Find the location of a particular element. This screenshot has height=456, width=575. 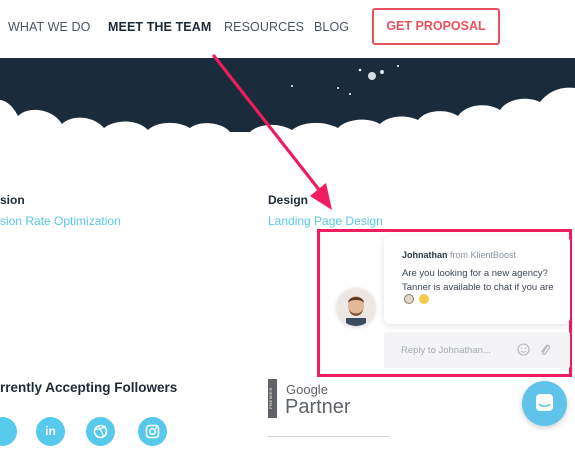

chat-sender-company: from KlientBoost is located at coordinates (483, 255).